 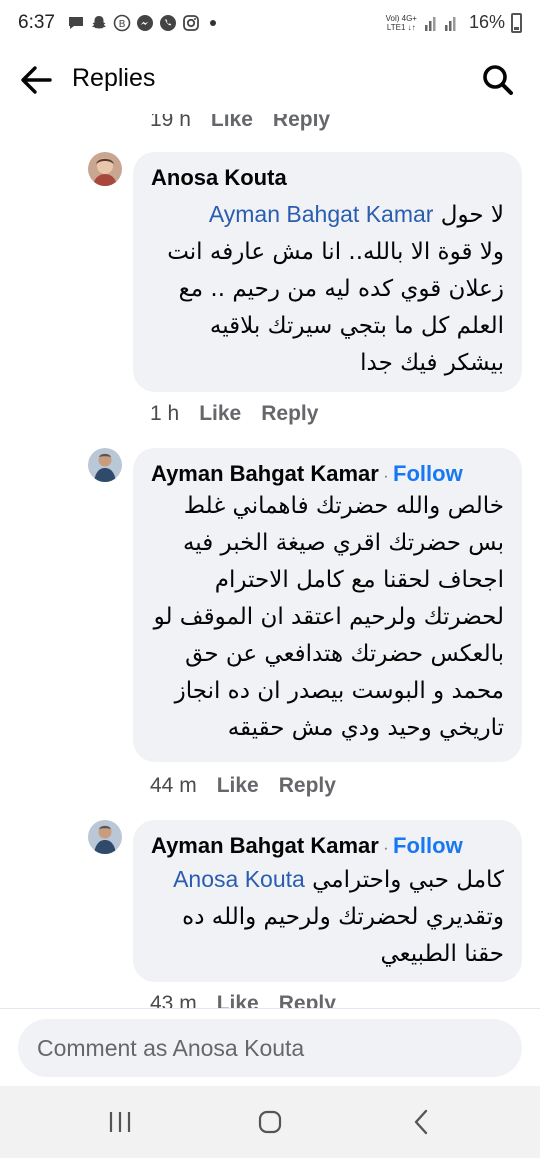 I want to click on comment-actions: 44 m Like Reply, so click(x=243, y=786).